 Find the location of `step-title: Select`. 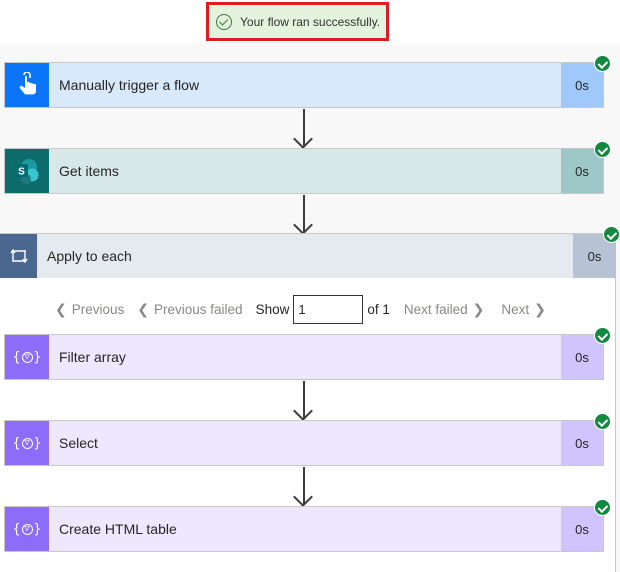

step-title: Select is located at coordinates (78, 443).